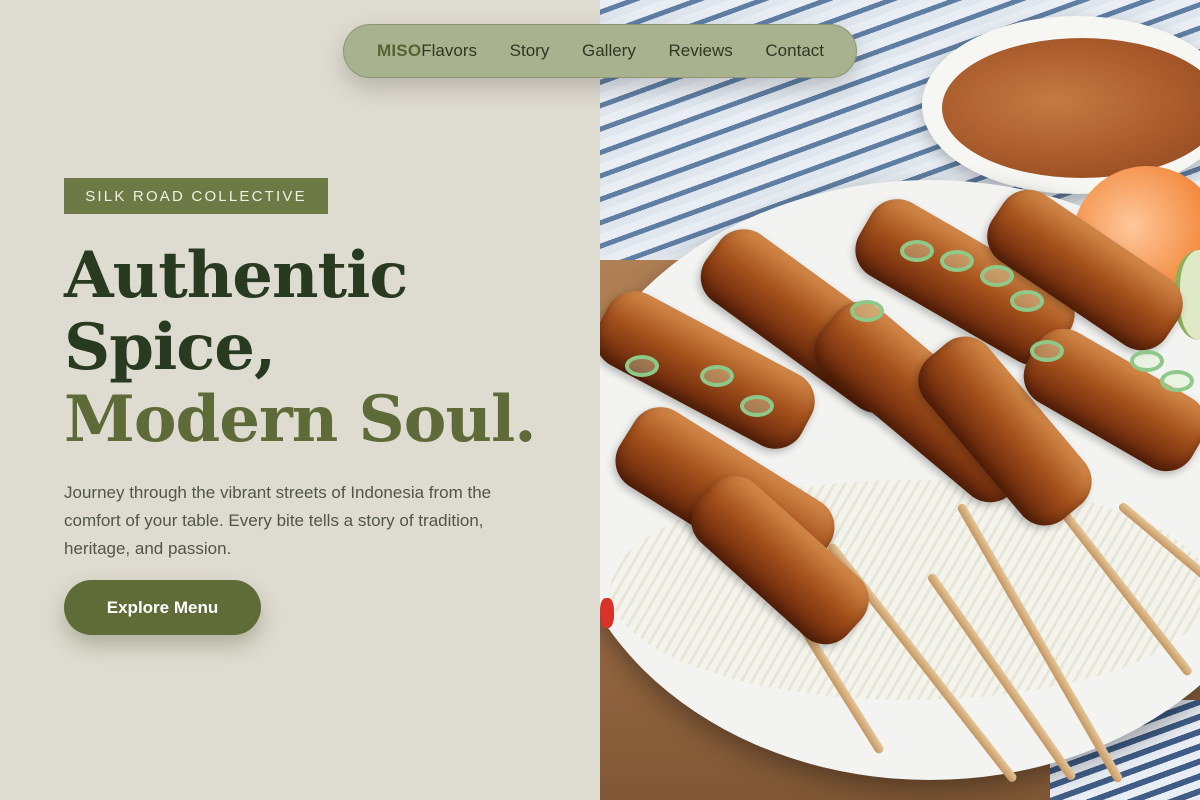 Image resolution: width=1200 pixels, height=800 pixels. Describe the element at coordinates (300, 419) in the screenshot. I see `headline-line-3: Modern Soul.` at that location.